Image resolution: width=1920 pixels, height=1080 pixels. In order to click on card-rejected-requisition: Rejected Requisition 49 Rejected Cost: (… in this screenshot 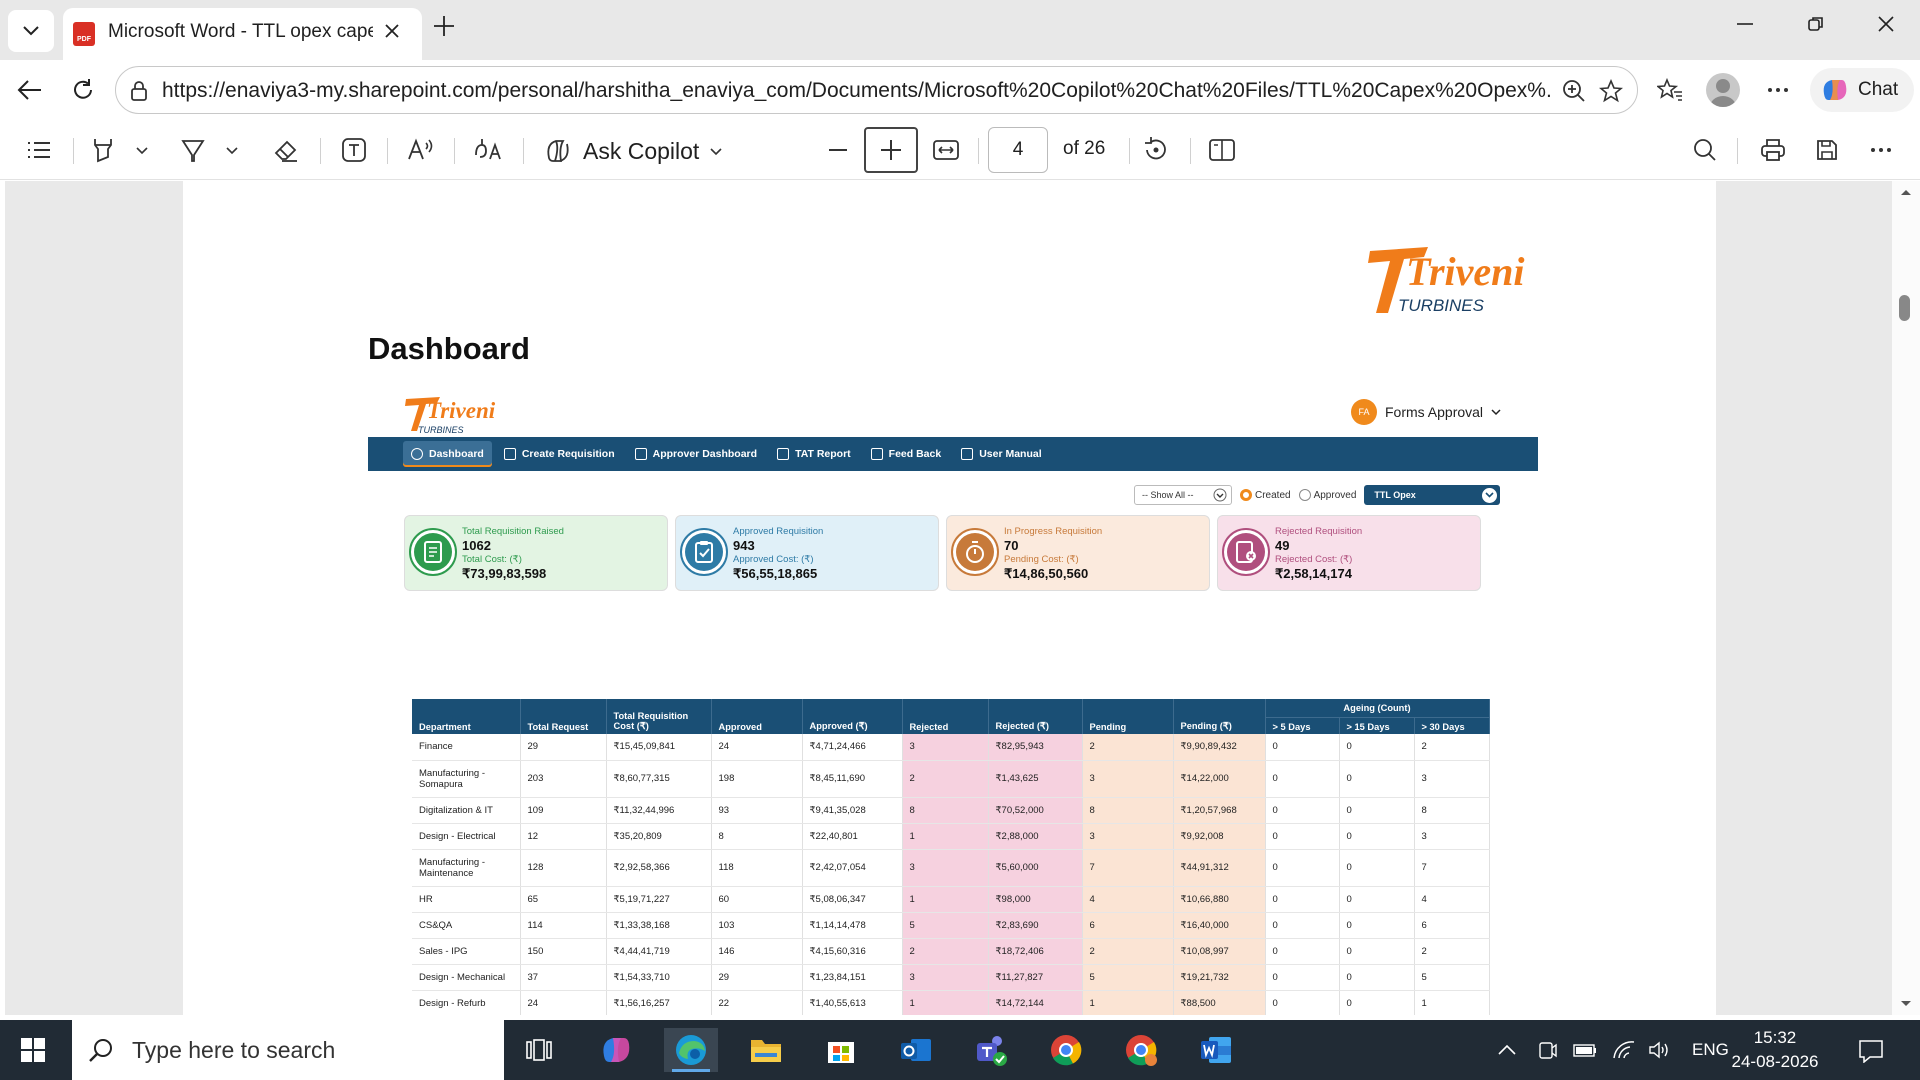, I will do `click(1349, 553)`.